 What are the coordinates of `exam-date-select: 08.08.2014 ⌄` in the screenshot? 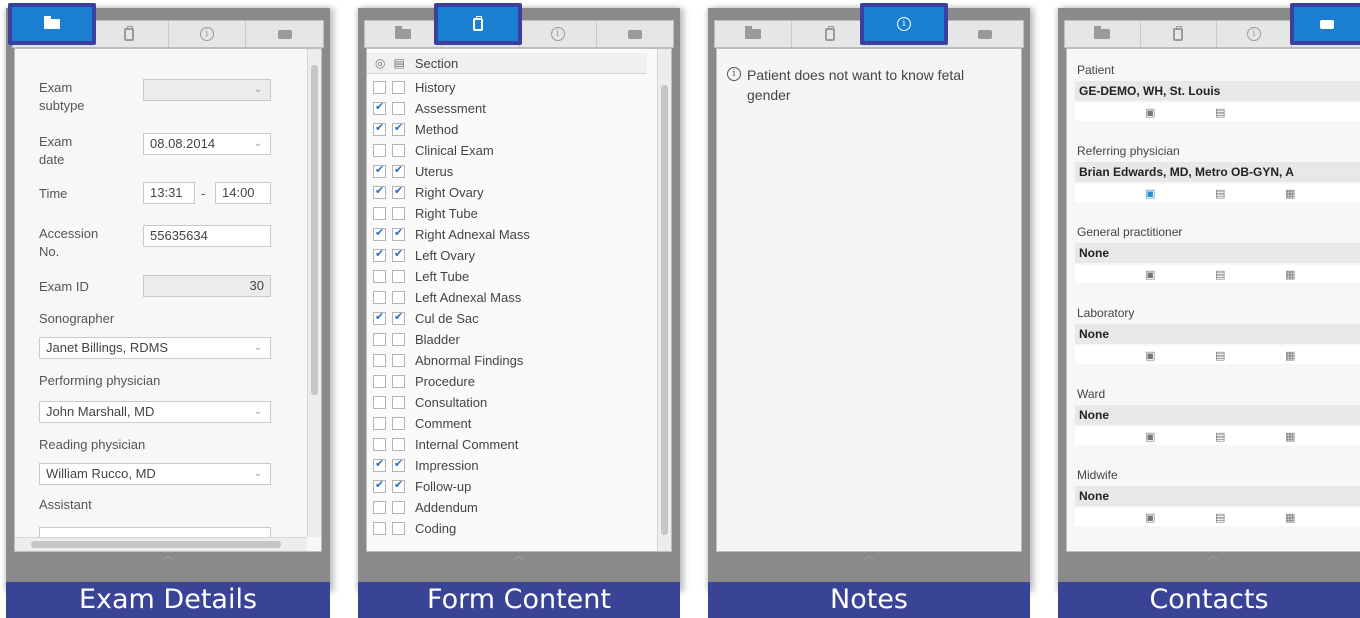 It's located at (207, 144).